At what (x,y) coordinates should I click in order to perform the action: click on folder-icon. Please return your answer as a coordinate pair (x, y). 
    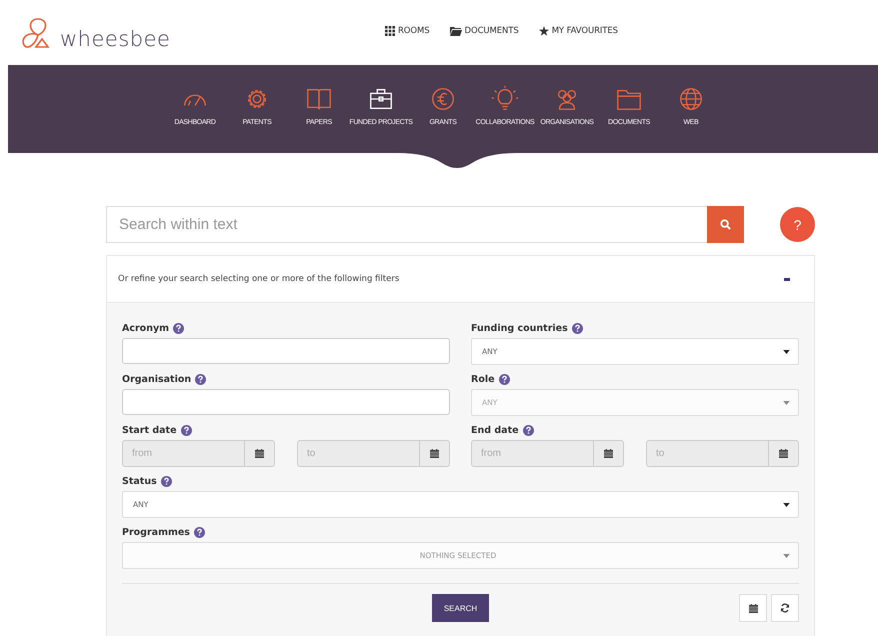
    Looking at the image, I should click on (456, 31).